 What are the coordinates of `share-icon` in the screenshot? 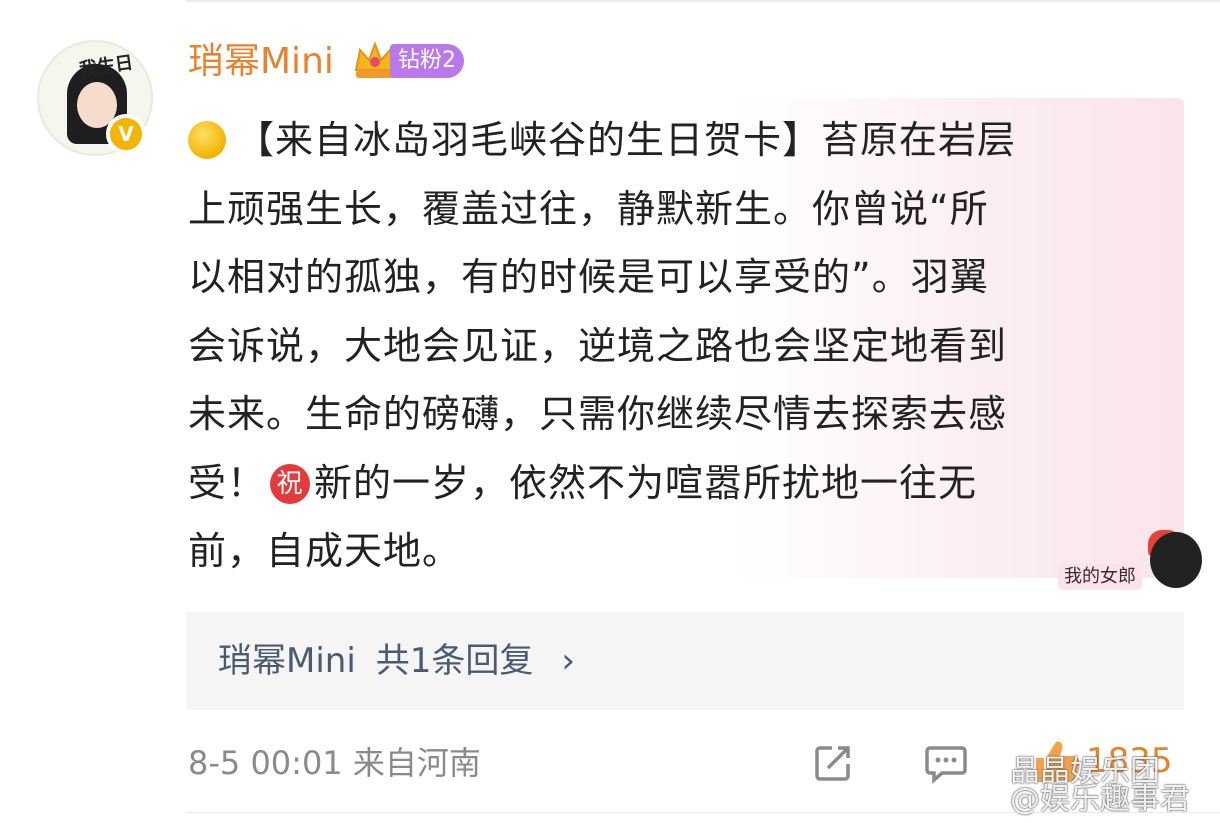 It's located at (833, 763).